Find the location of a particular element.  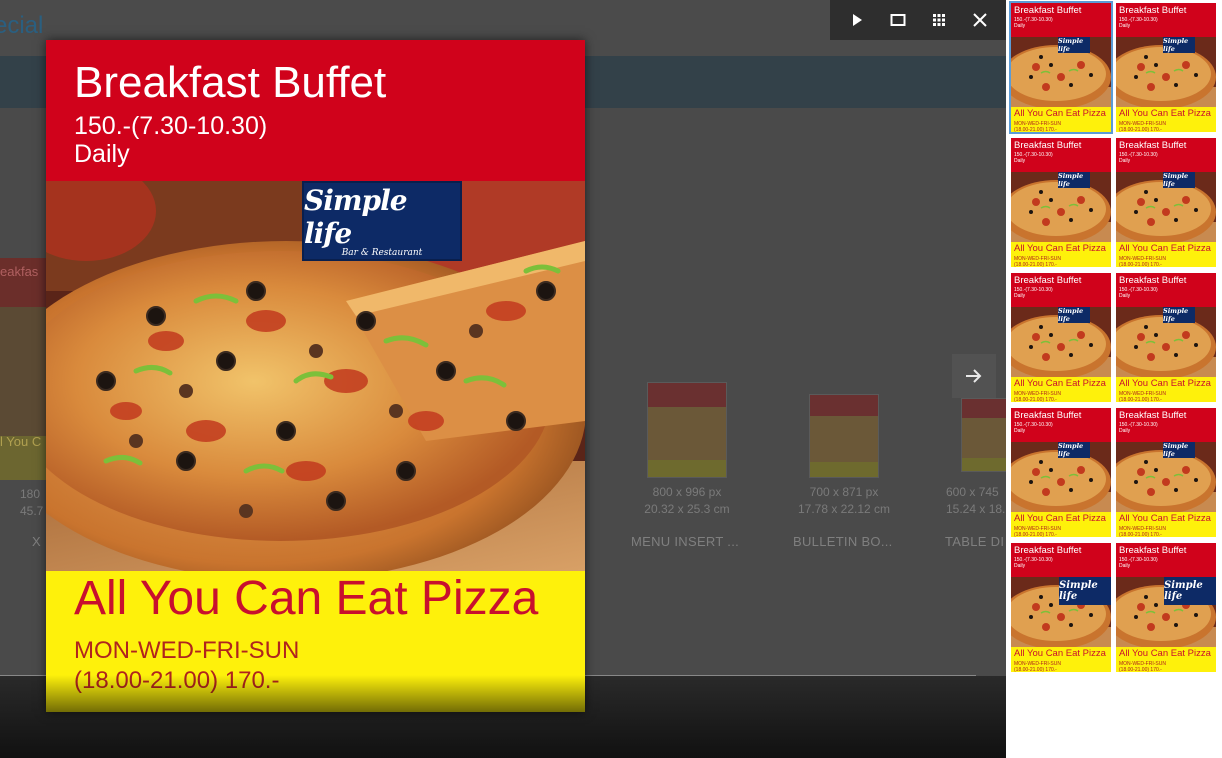

poster-title: Breakfast Buffet is located at coordinates (230, 82).